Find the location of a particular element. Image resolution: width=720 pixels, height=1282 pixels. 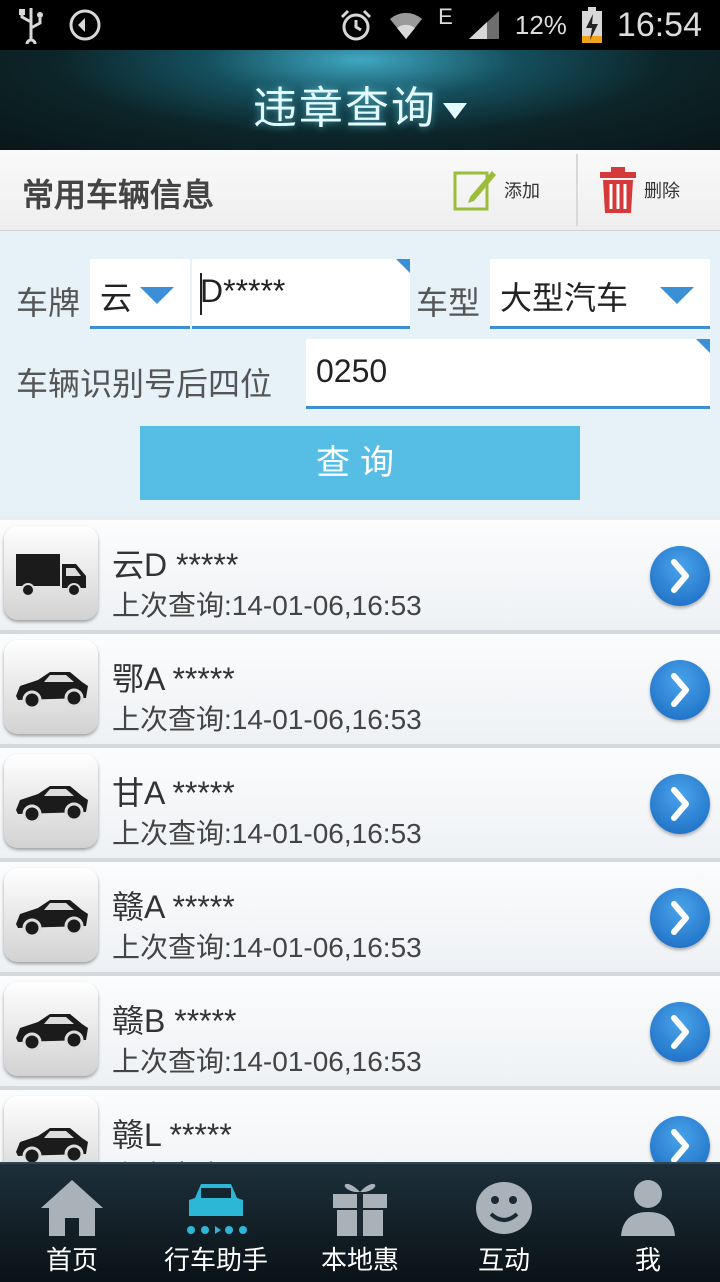

vehicle-type-select: 大型汽车 is located at coordinates (600, 294).